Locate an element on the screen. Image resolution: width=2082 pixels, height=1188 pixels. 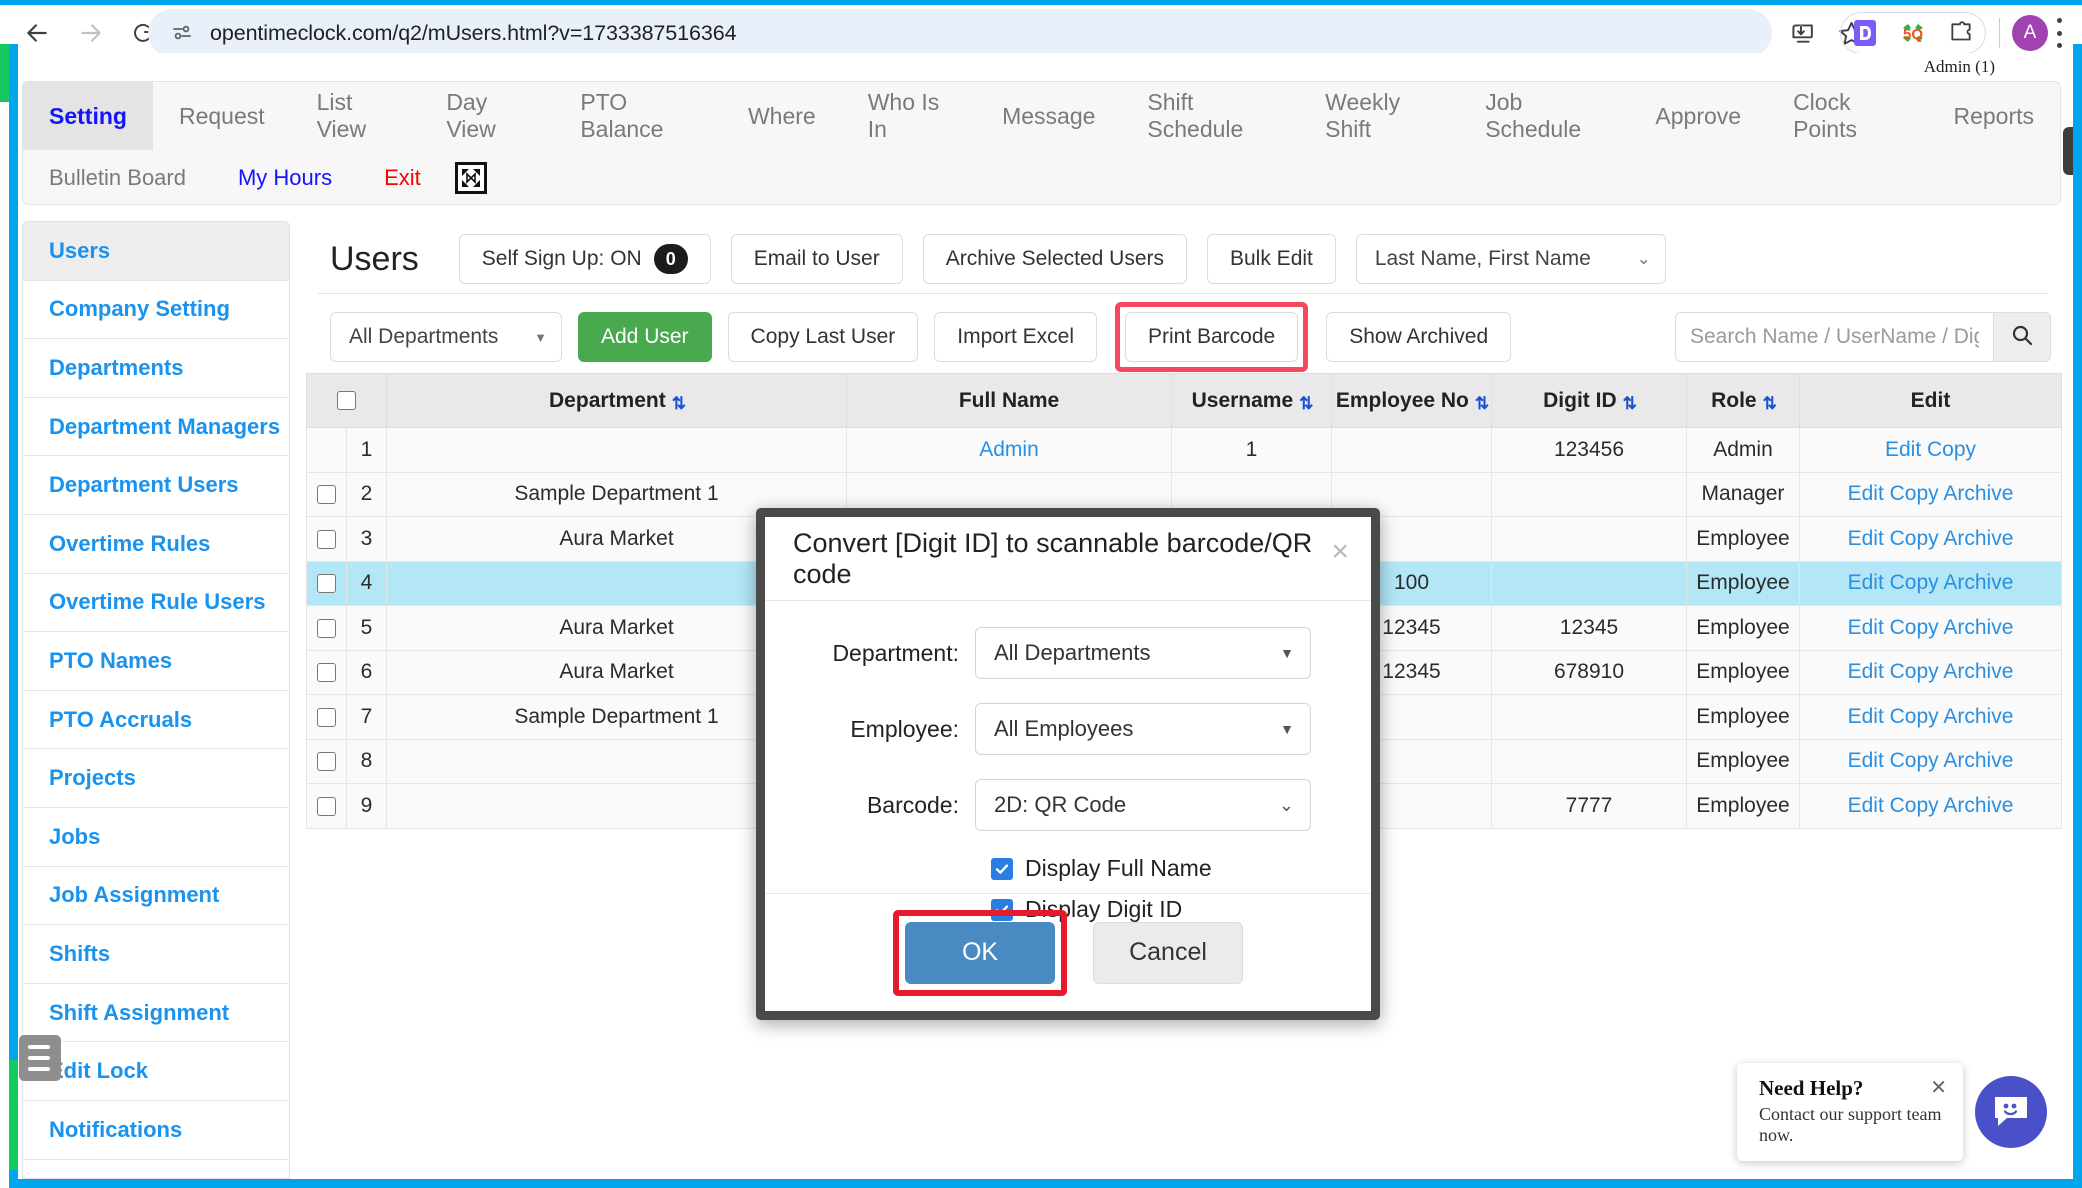
tab-message: Message is located at coordinates (1048, 116).